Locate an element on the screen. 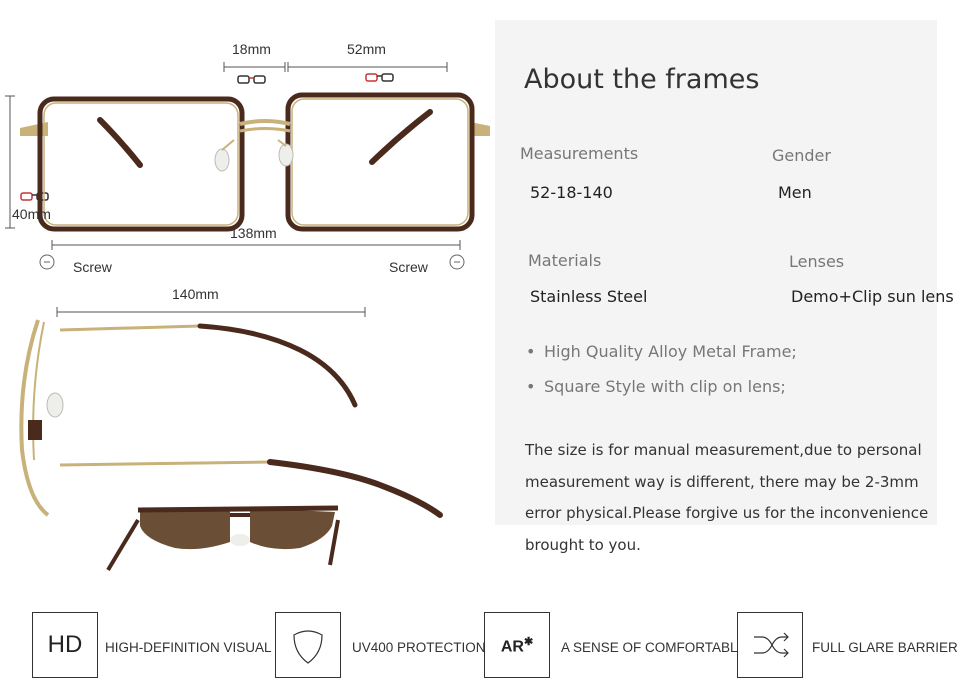  screw-label-left: Screw is located at coordinates (92, 267).